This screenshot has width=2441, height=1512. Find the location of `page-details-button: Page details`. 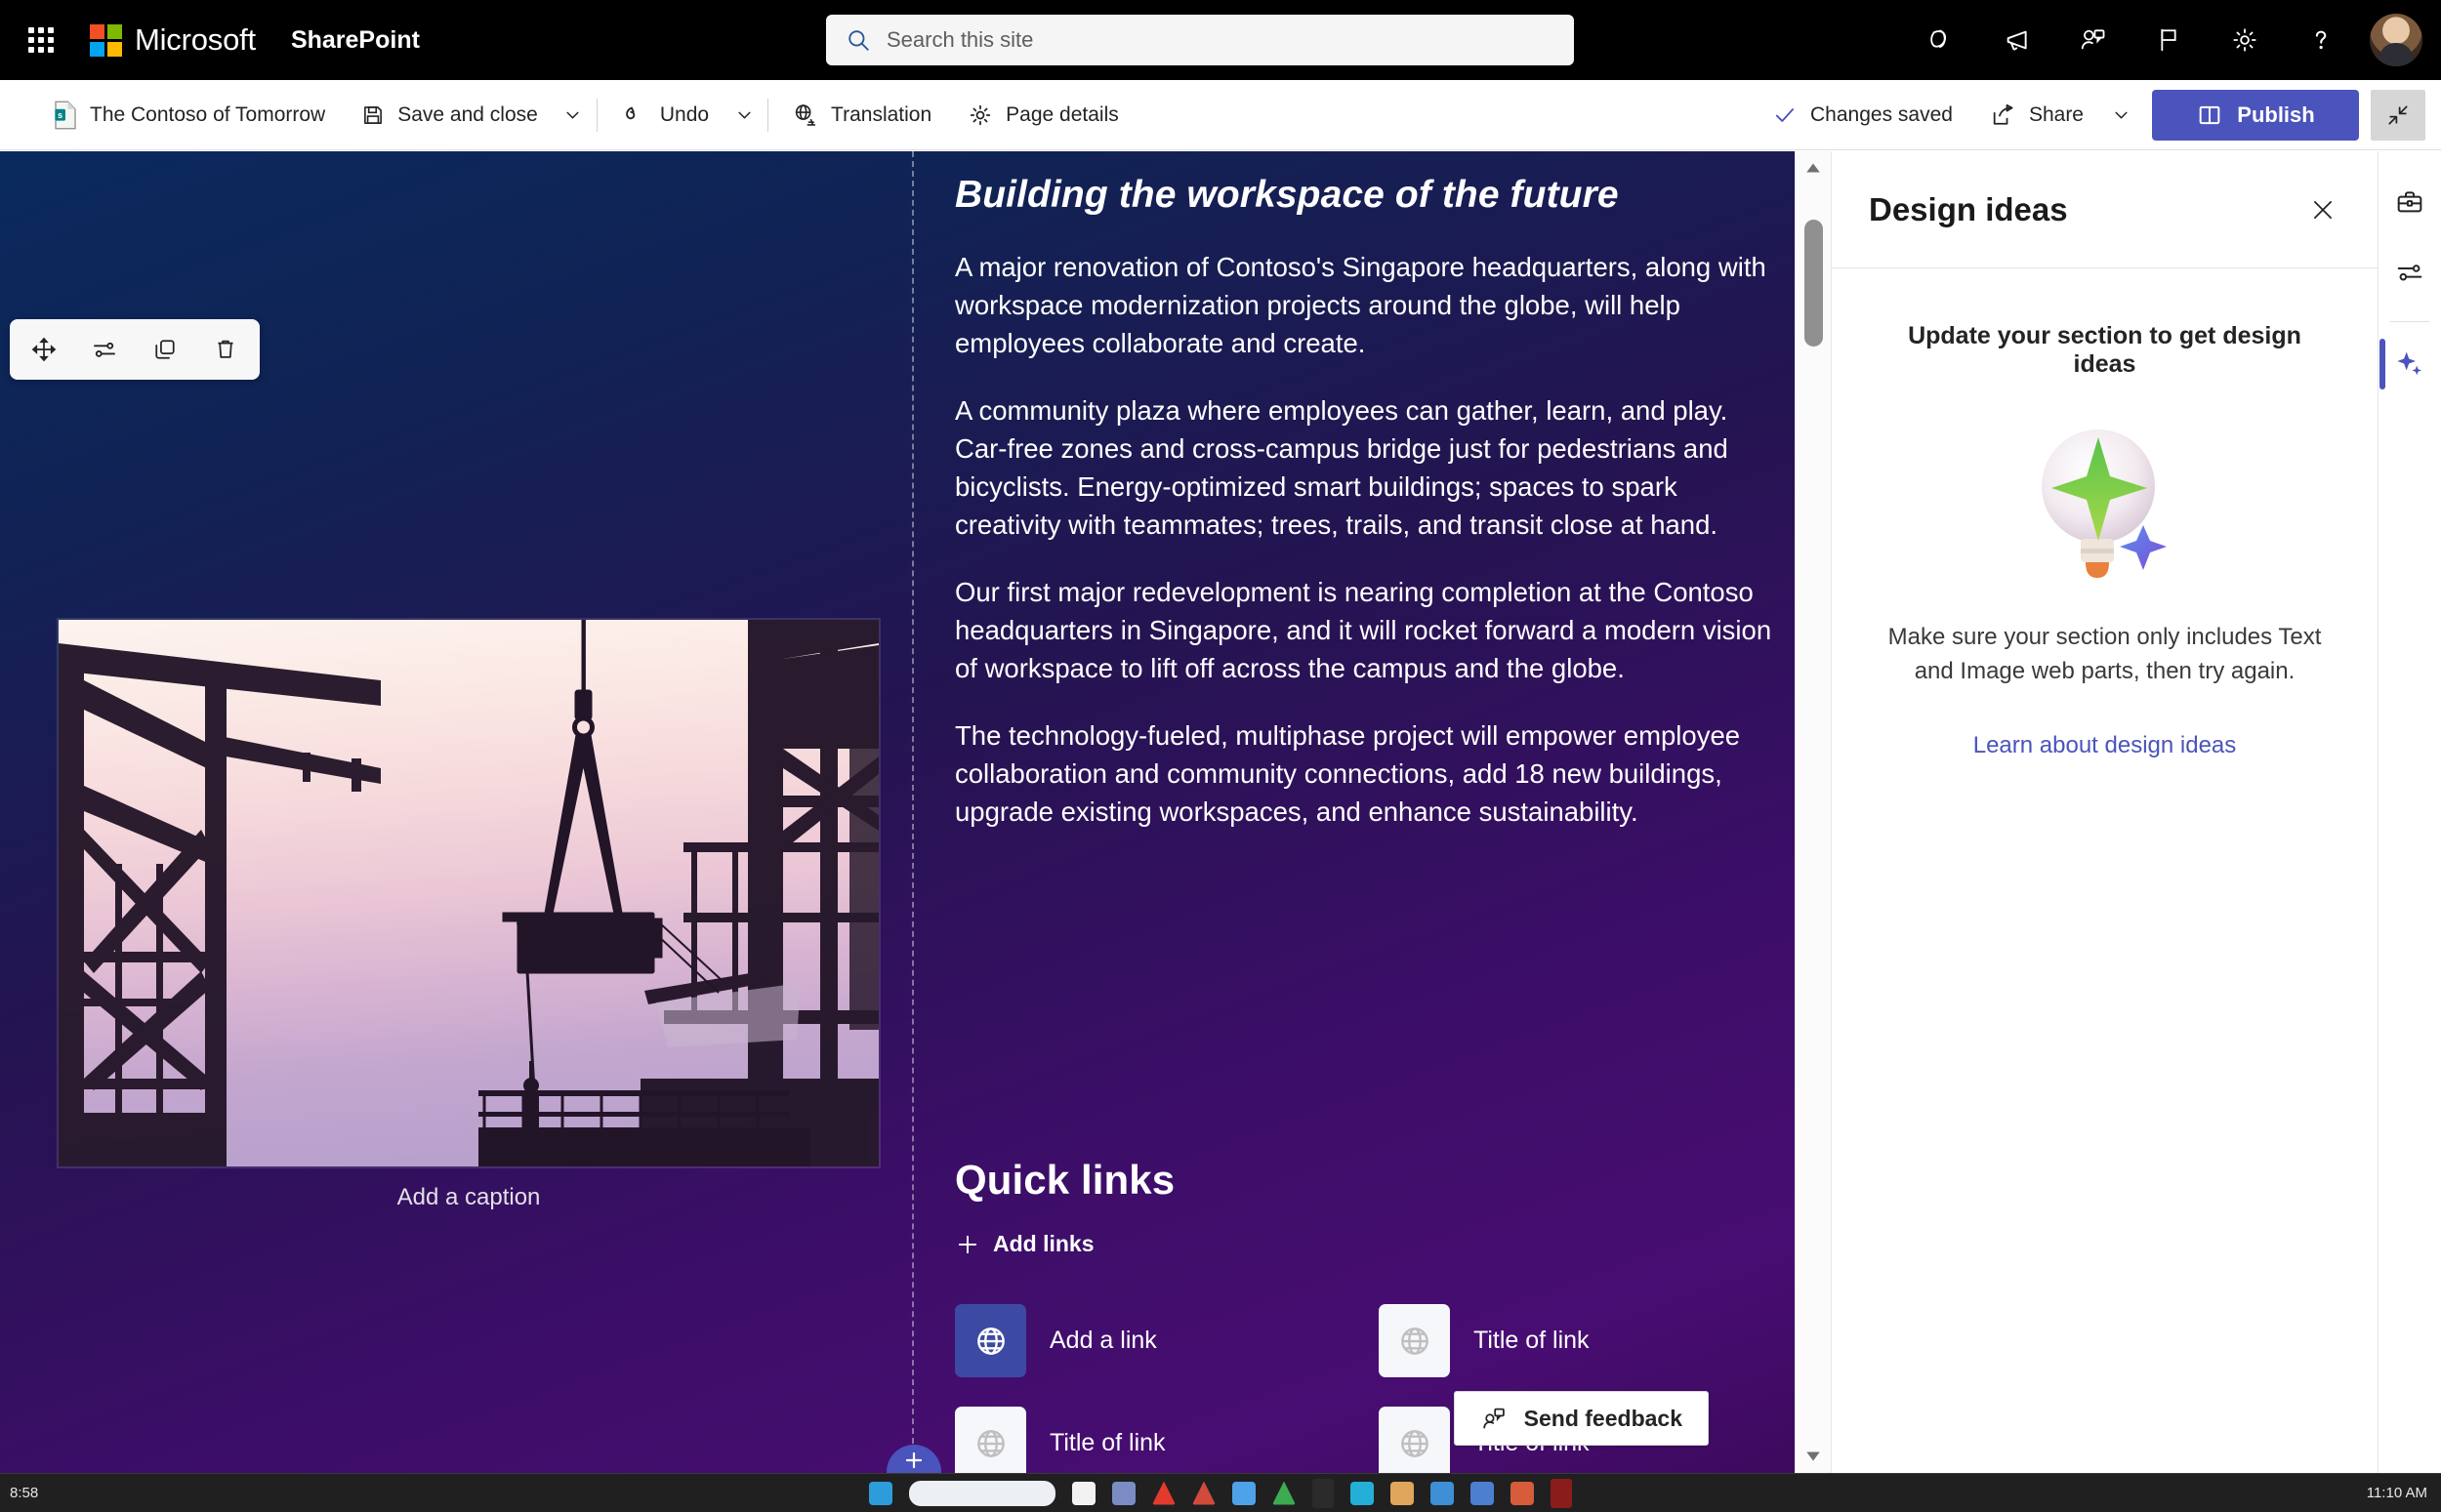

page-details-button: Page details is located at coordinates (1043, 115).